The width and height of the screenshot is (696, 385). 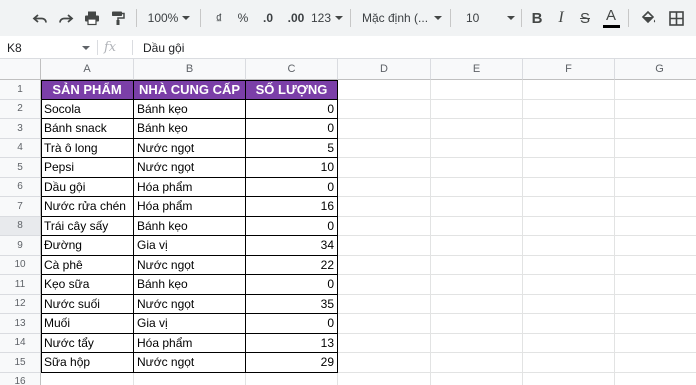 I want to click on cell-c13: 0, so click(x=292, y=324).